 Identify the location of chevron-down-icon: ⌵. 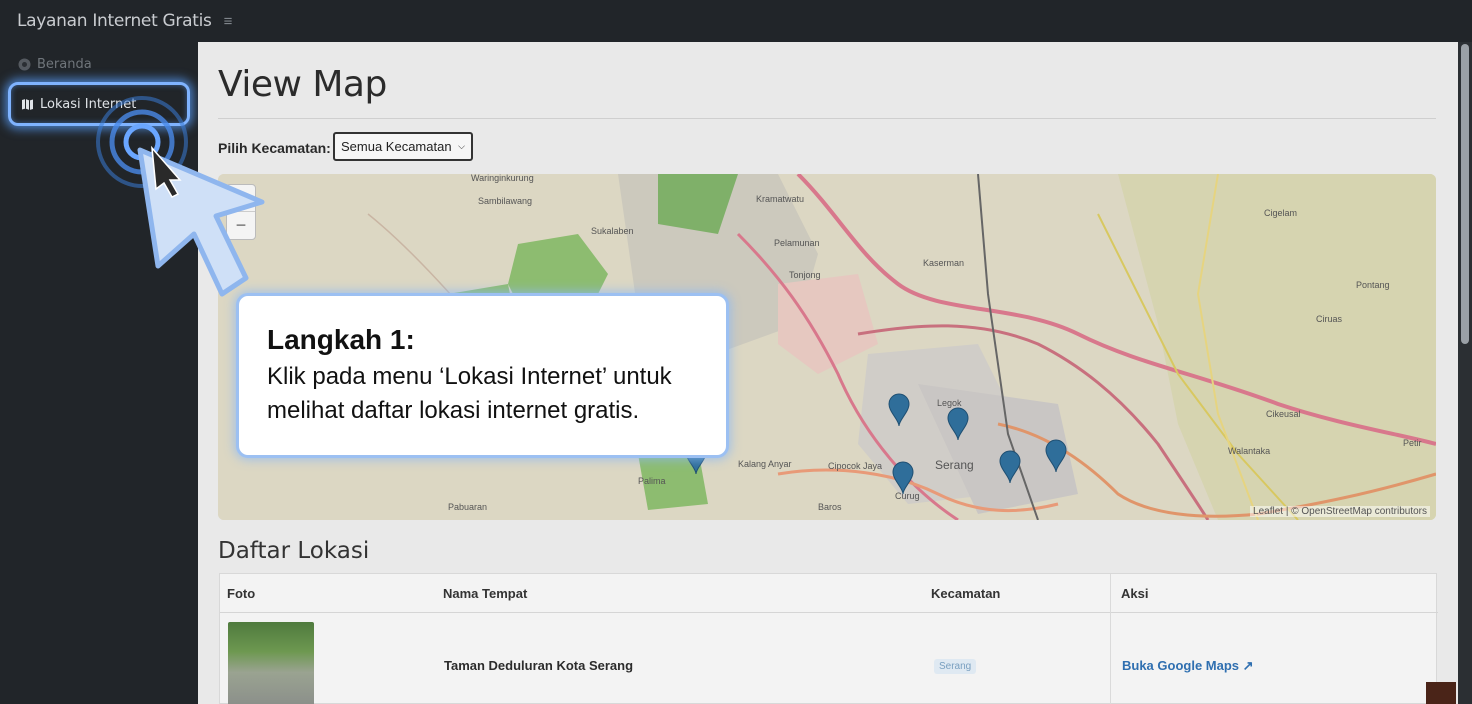
(461, 146).